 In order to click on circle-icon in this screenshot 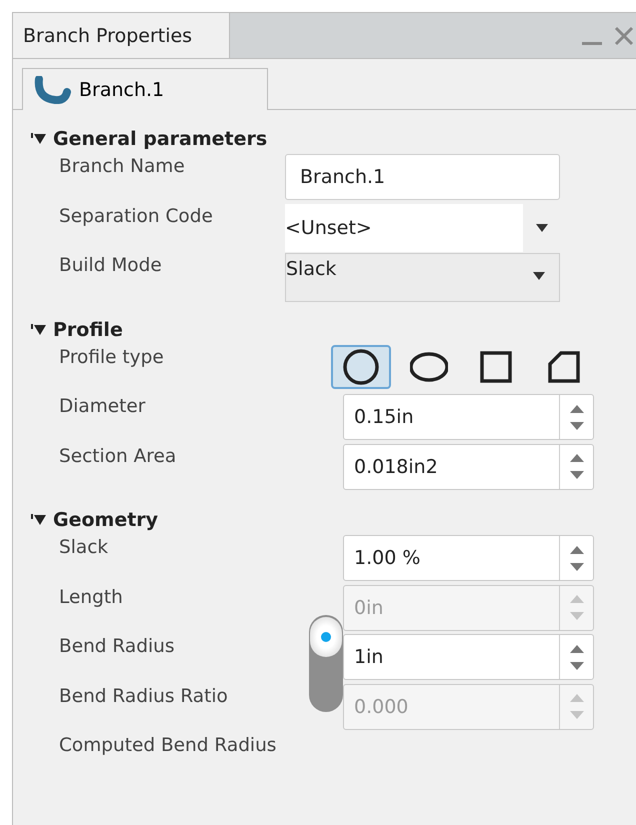, I will do `click(361, 367)`.